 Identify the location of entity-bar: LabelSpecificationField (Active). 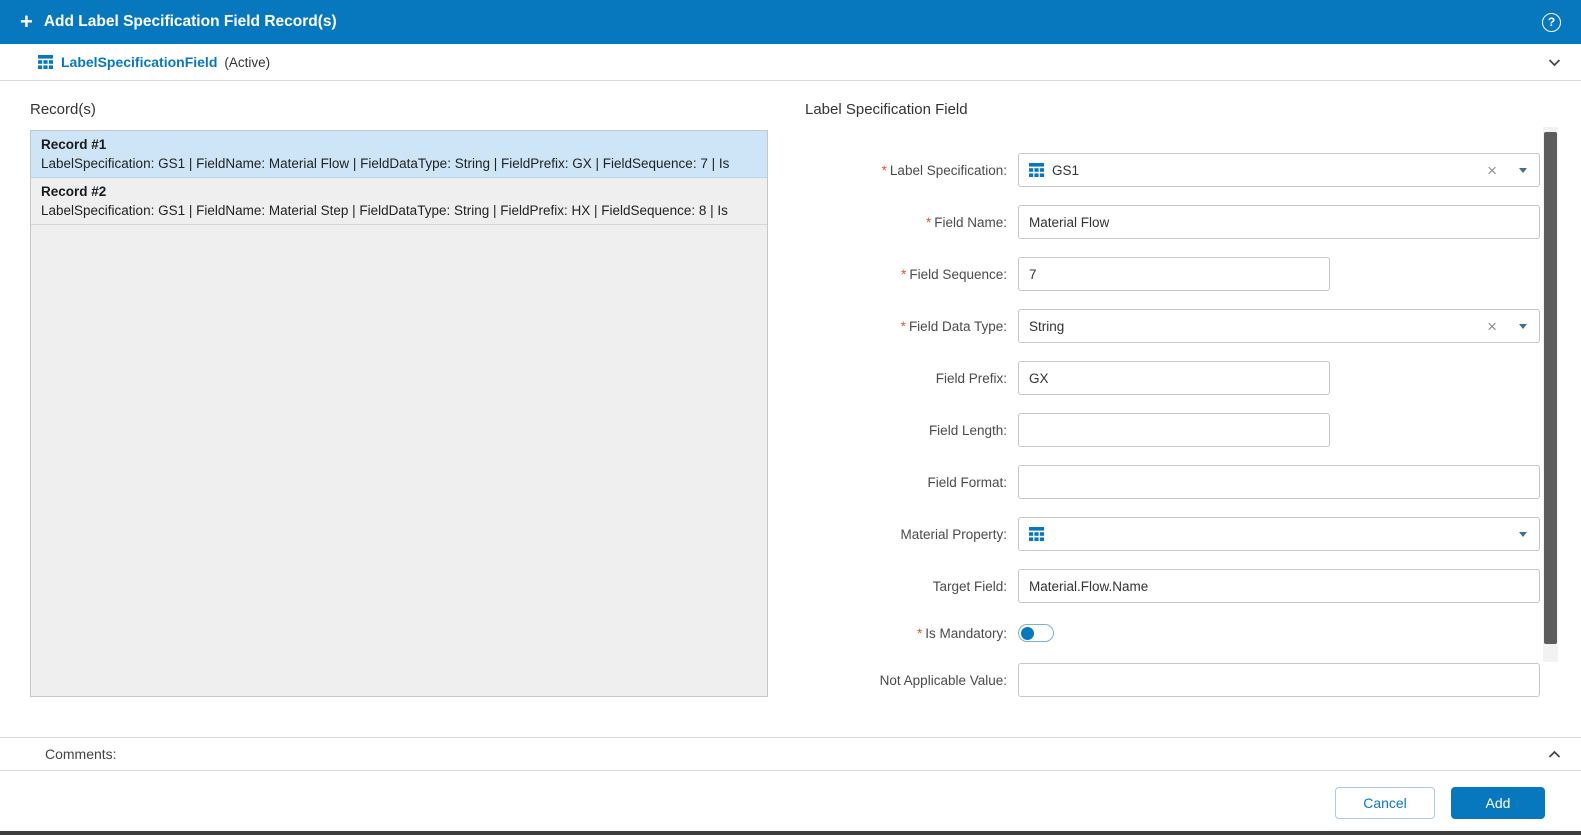
(790, 62).